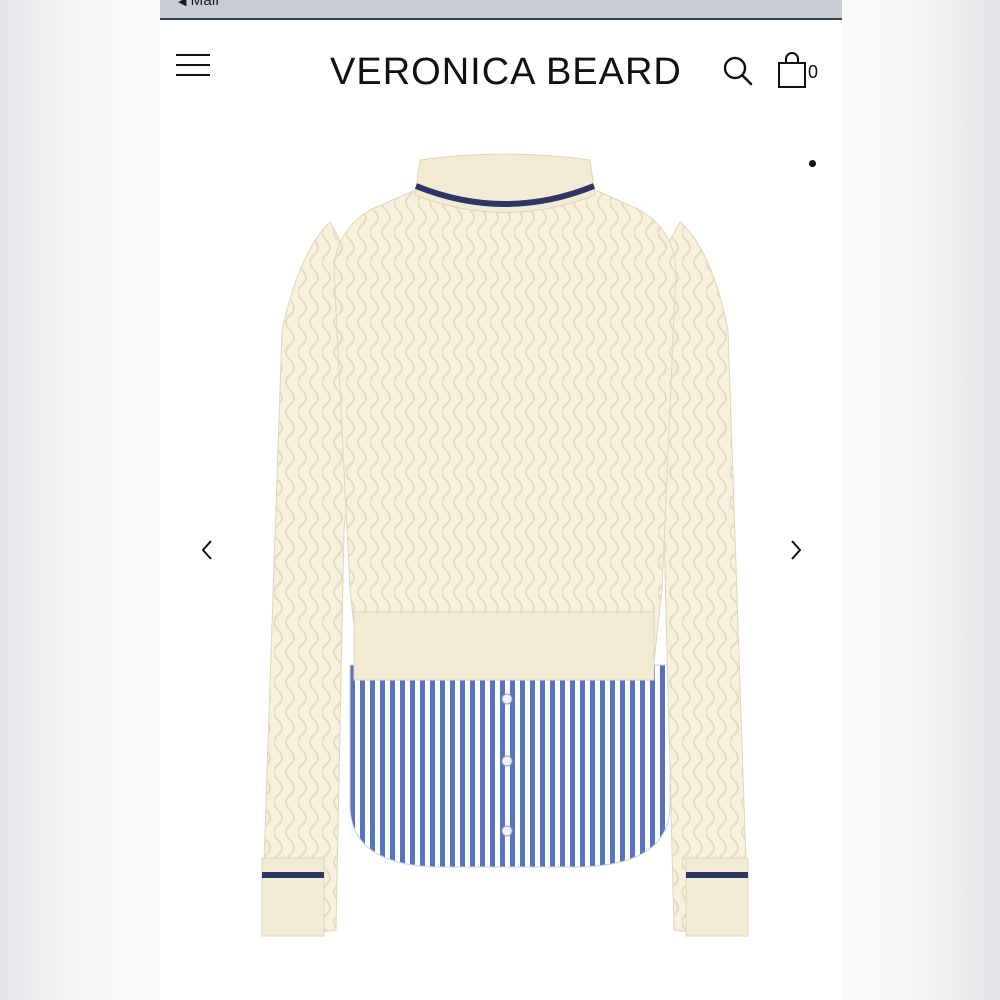 This screenshot has height=1000, width=1000. I want to click on gallery-page-indicator, so click(812, 163).